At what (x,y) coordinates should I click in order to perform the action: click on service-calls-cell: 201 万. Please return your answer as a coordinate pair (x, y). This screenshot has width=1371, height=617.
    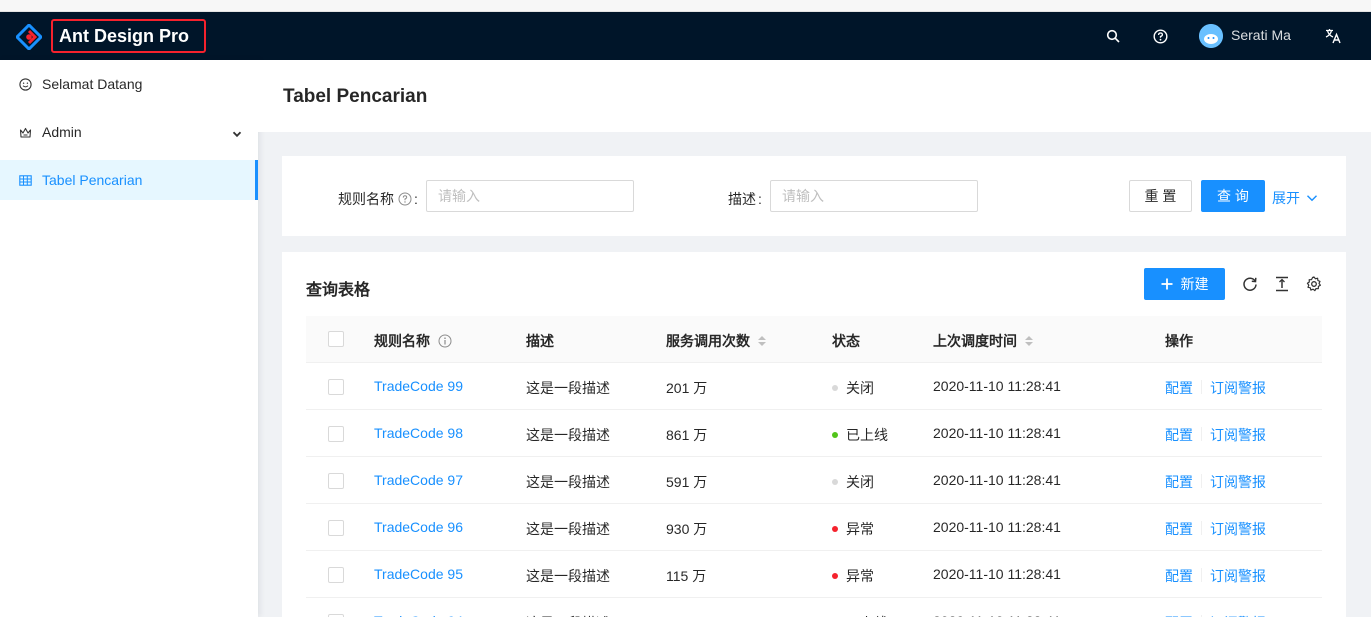
    Looking at the image, I should click on (687, 388).